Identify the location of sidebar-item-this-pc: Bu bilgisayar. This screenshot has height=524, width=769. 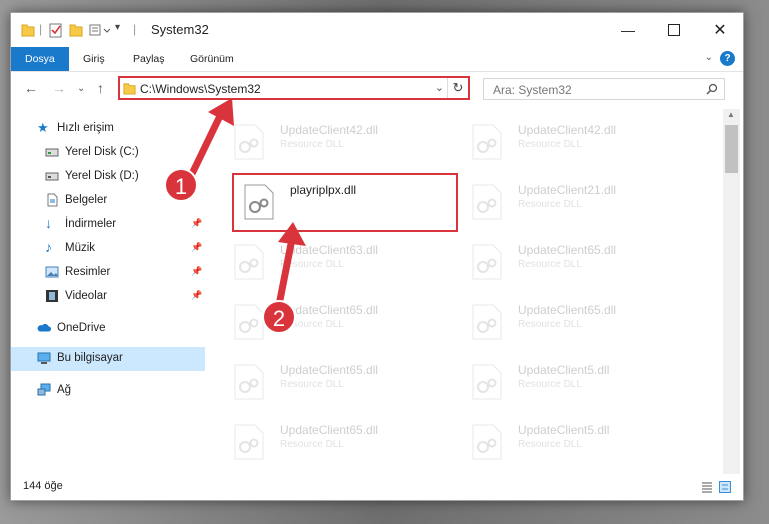
(108, 359).